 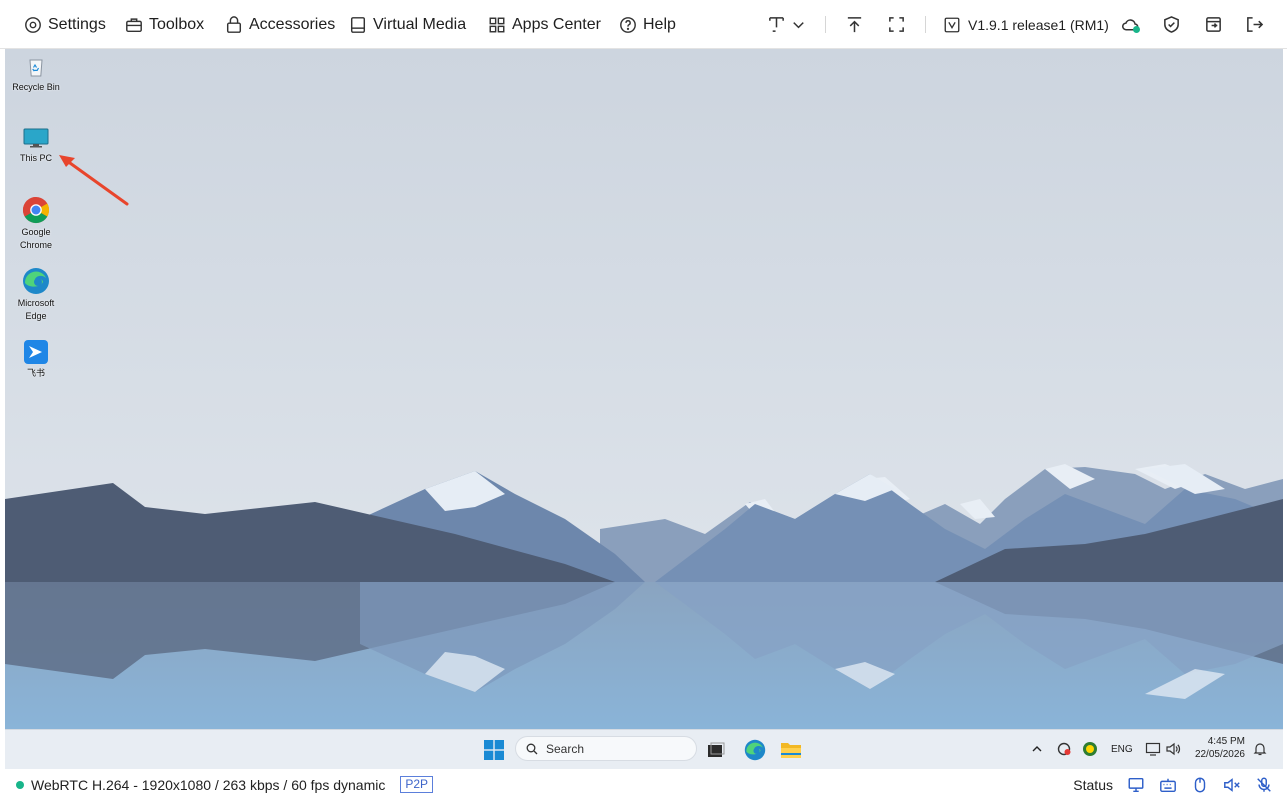 I want to click on apps-grid-icon, so click(x=497, y=24).